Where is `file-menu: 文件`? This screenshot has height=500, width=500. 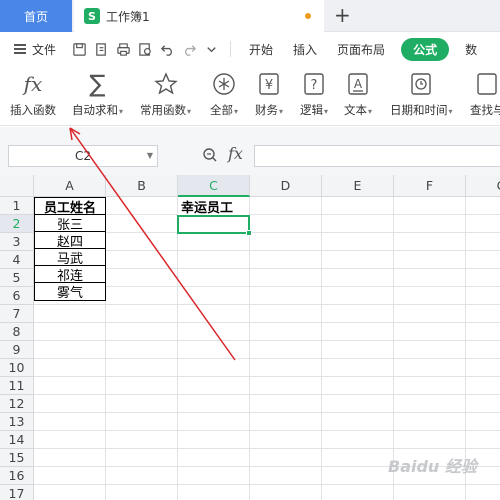 file-menu: 文件 is located at coordinates (35, 49).